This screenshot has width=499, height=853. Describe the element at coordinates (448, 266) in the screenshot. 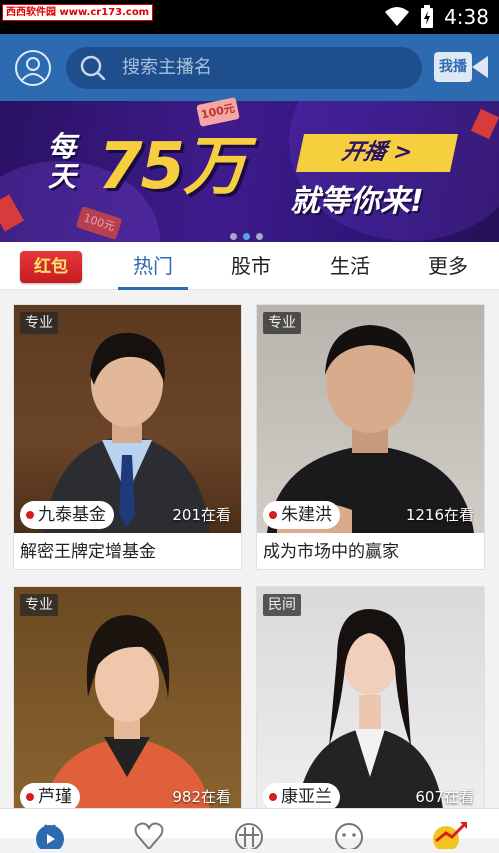

I see `tab-more: 更多` at that location.